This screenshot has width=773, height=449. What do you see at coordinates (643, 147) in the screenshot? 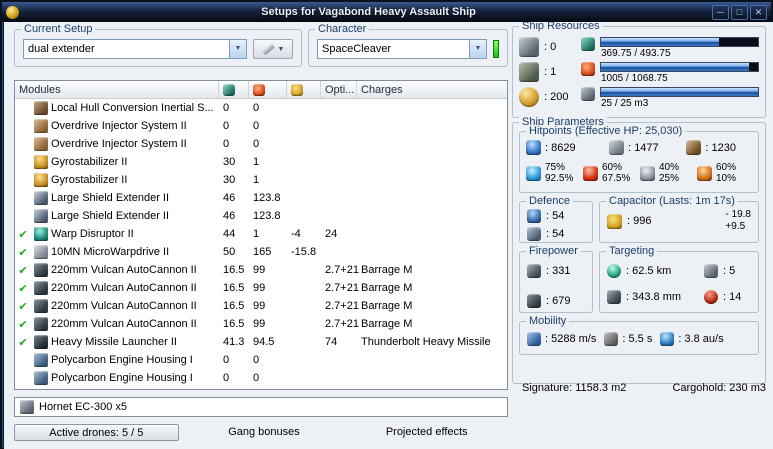
I see `armor-hp-value: : 1477` at bounding box center [643, 147].